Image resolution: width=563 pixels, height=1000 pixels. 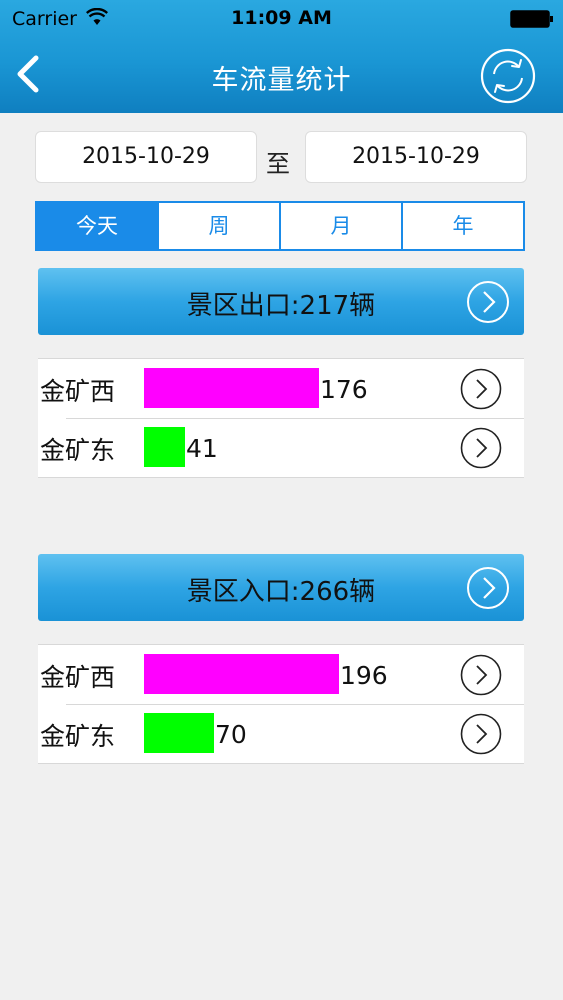 I want to click on traffic-count: 176, so click(x=344, y=389).